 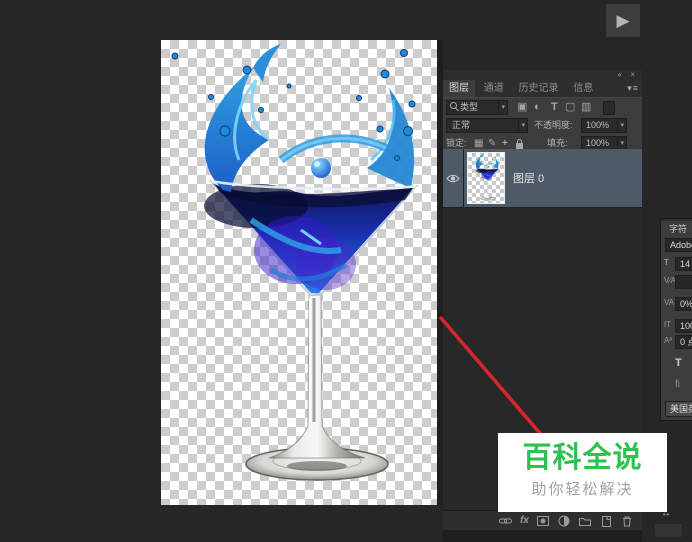 I want to click on close-panel-icon: ×, so click(x=634, y=74).